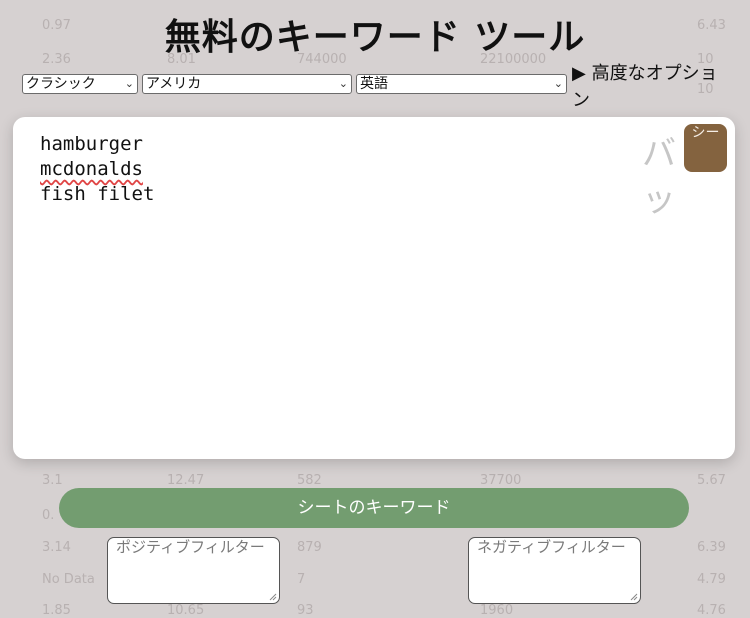 The image size is (750, 618). What do you see at coordinates (68, 579) in the screenshot?
I see `table-cell: No Data` at bounding box center [68, 579].